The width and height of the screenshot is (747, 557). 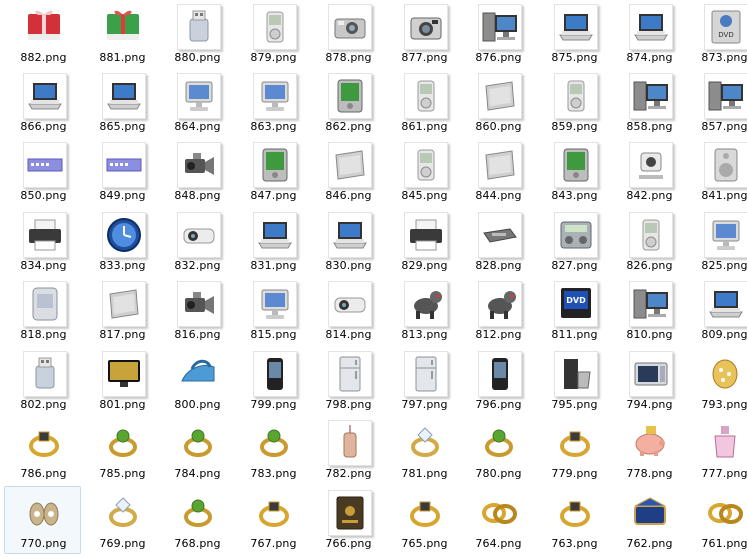 What do you see at coordinates (272, 172) in the screenshot?
I see `file-item: 847.png` at bounding box center [272, 172].